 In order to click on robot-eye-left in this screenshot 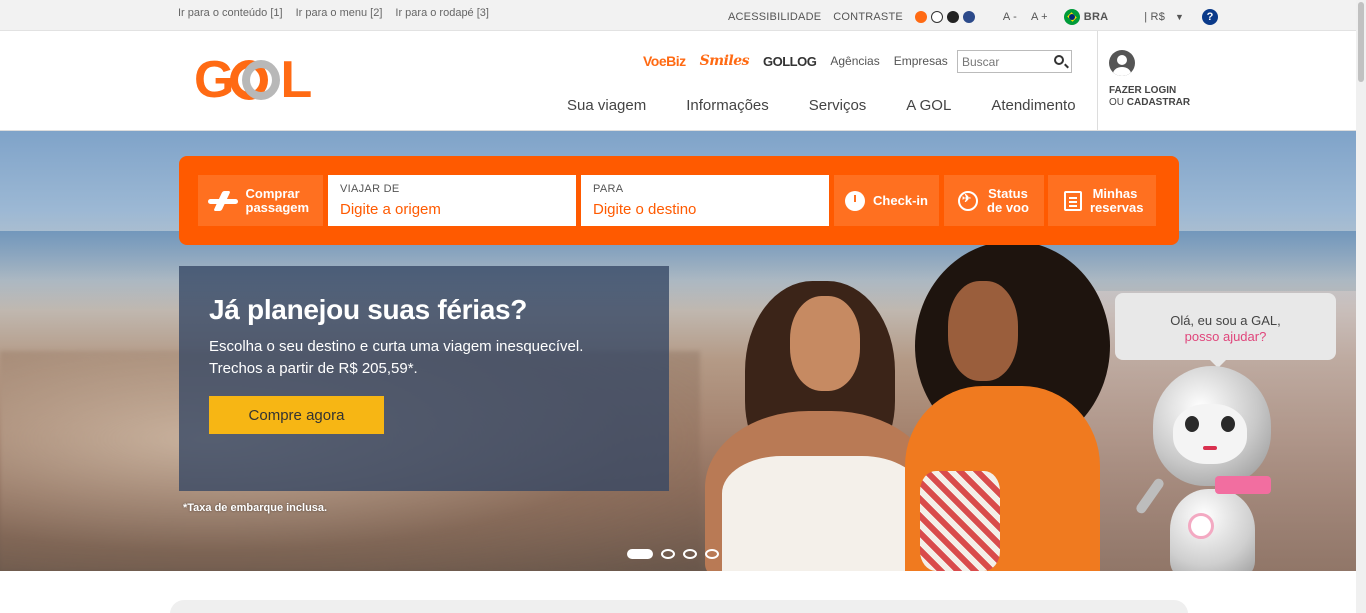, I will do `click(1192, 424)`.